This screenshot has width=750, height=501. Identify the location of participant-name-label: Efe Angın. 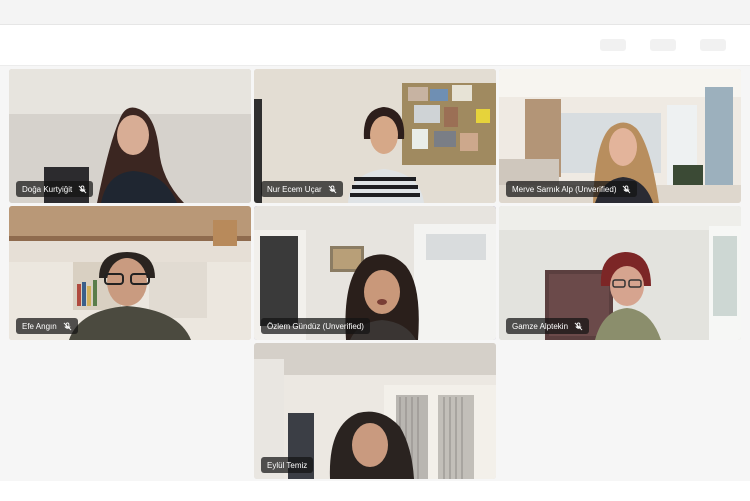
(47, 326).